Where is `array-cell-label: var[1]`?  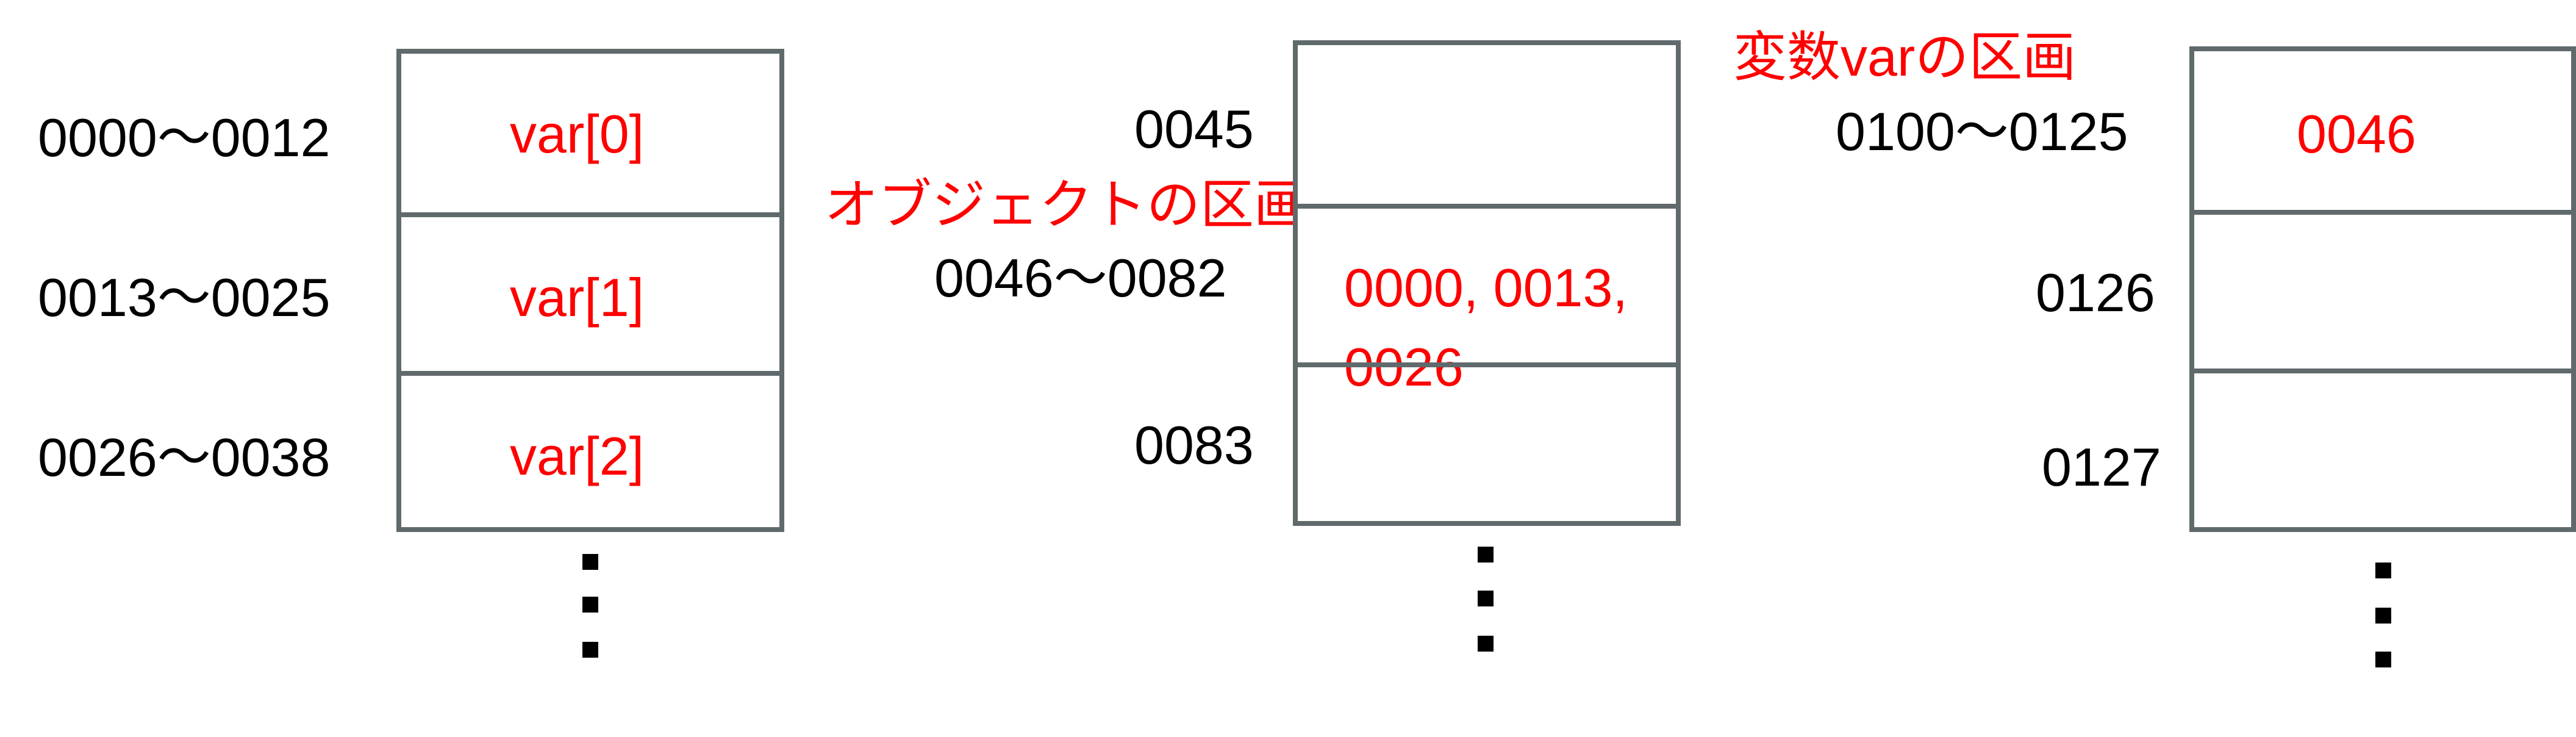 array-cell-label: var[1] is located at coordinates (577, 297).